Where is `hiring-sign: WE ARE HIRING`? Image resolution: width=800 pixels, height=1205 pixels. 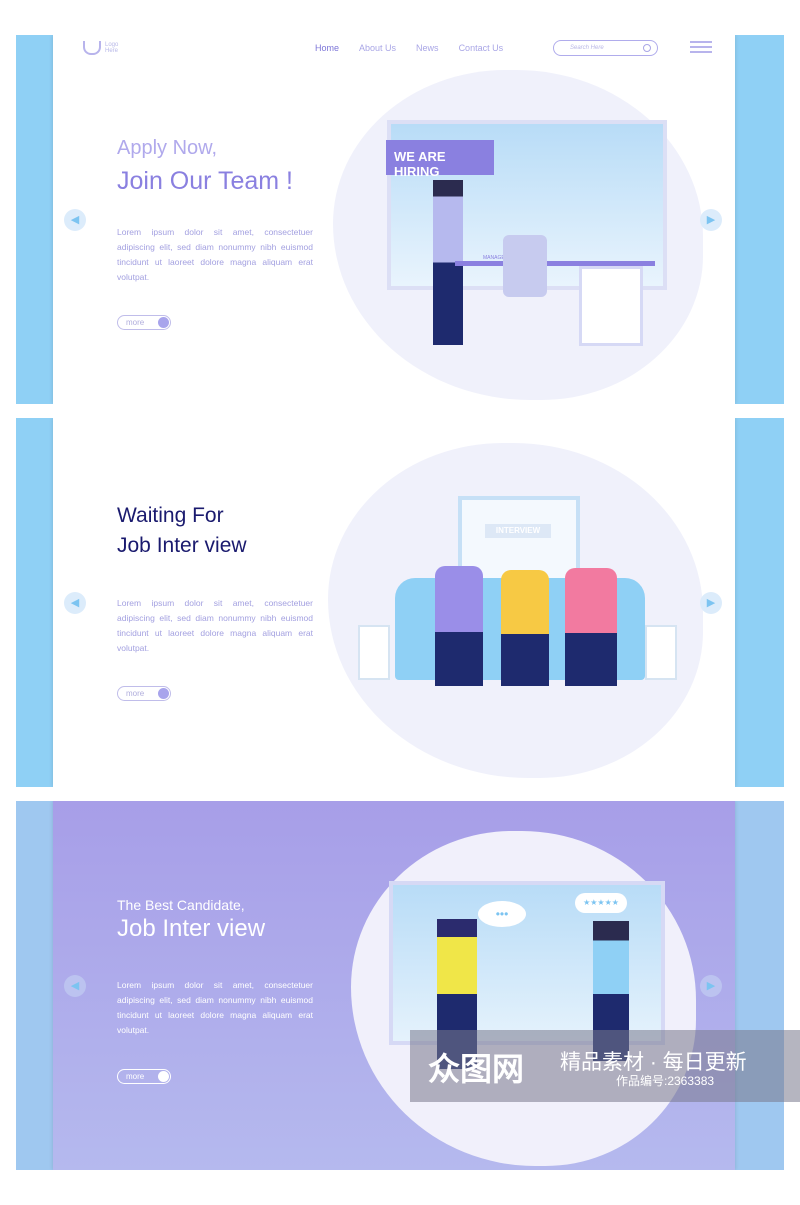
hiring-sign: WE ARE HIRING is located at coordinates (440, 159).